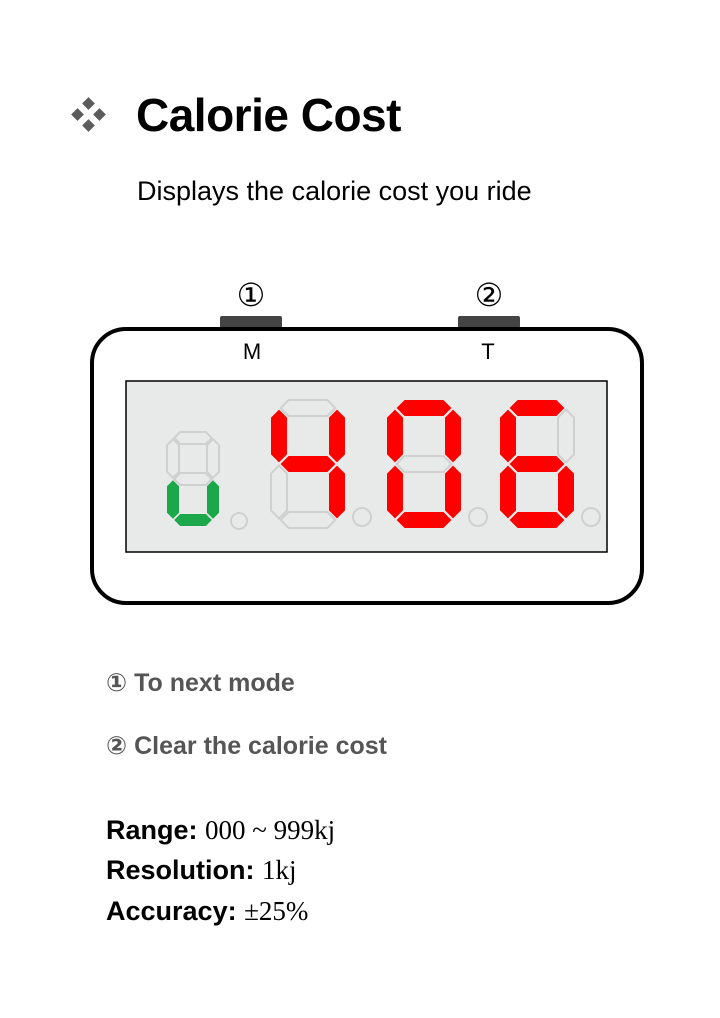 The height and width of the screenshot is (1018, 720). I want to click on button-1-marker: ①, so click(251, 295).